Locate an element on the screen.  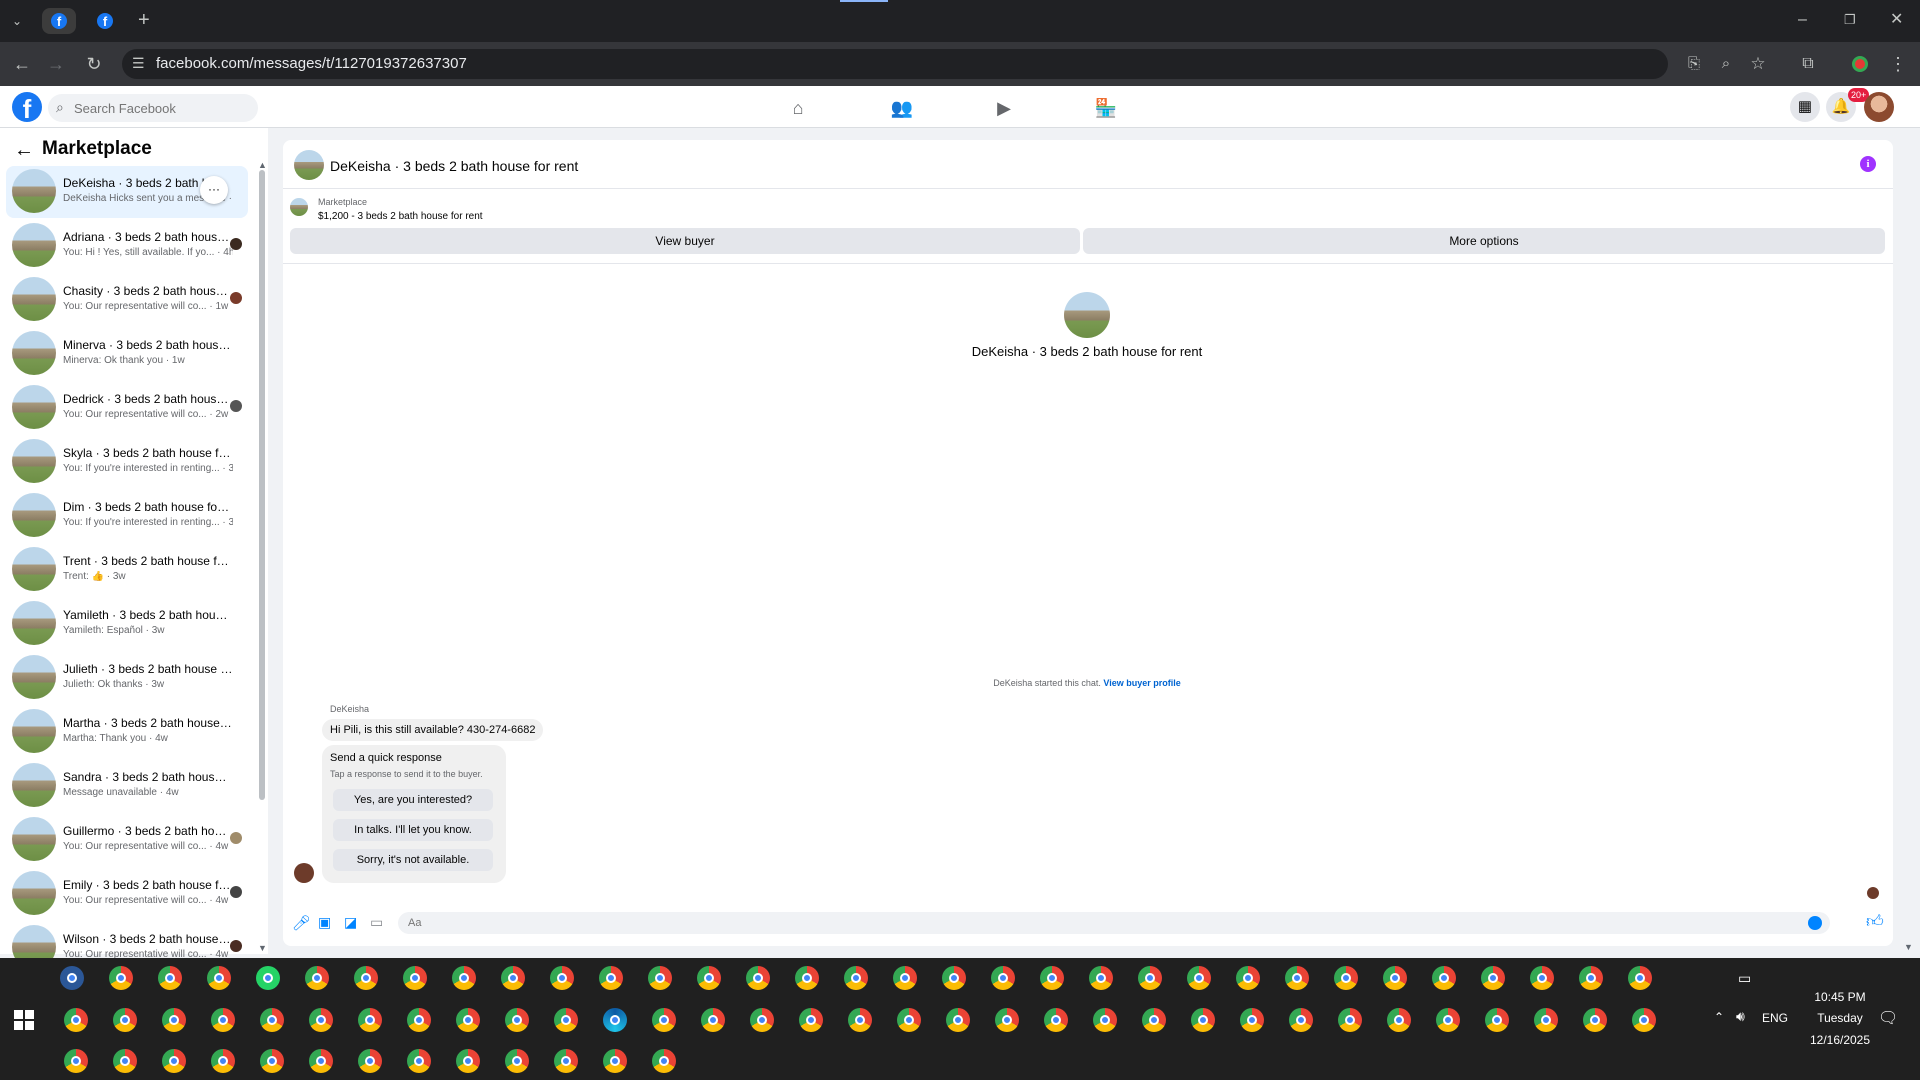
extensions-icon: ⧉ is located at coordinates (1808, 64).